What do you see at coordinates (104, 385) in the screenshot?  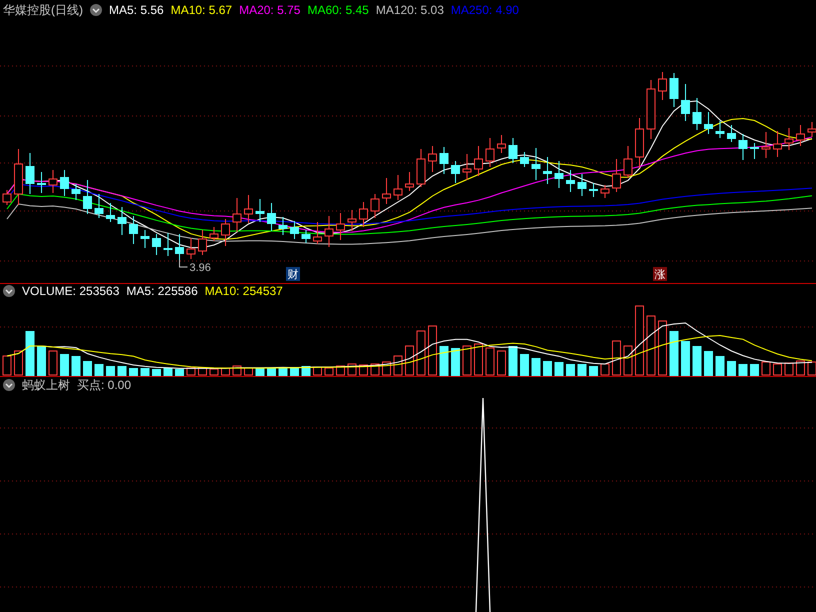 I see `buy-signal-value: 买点: 0.00` at bounding box center [104, 385].